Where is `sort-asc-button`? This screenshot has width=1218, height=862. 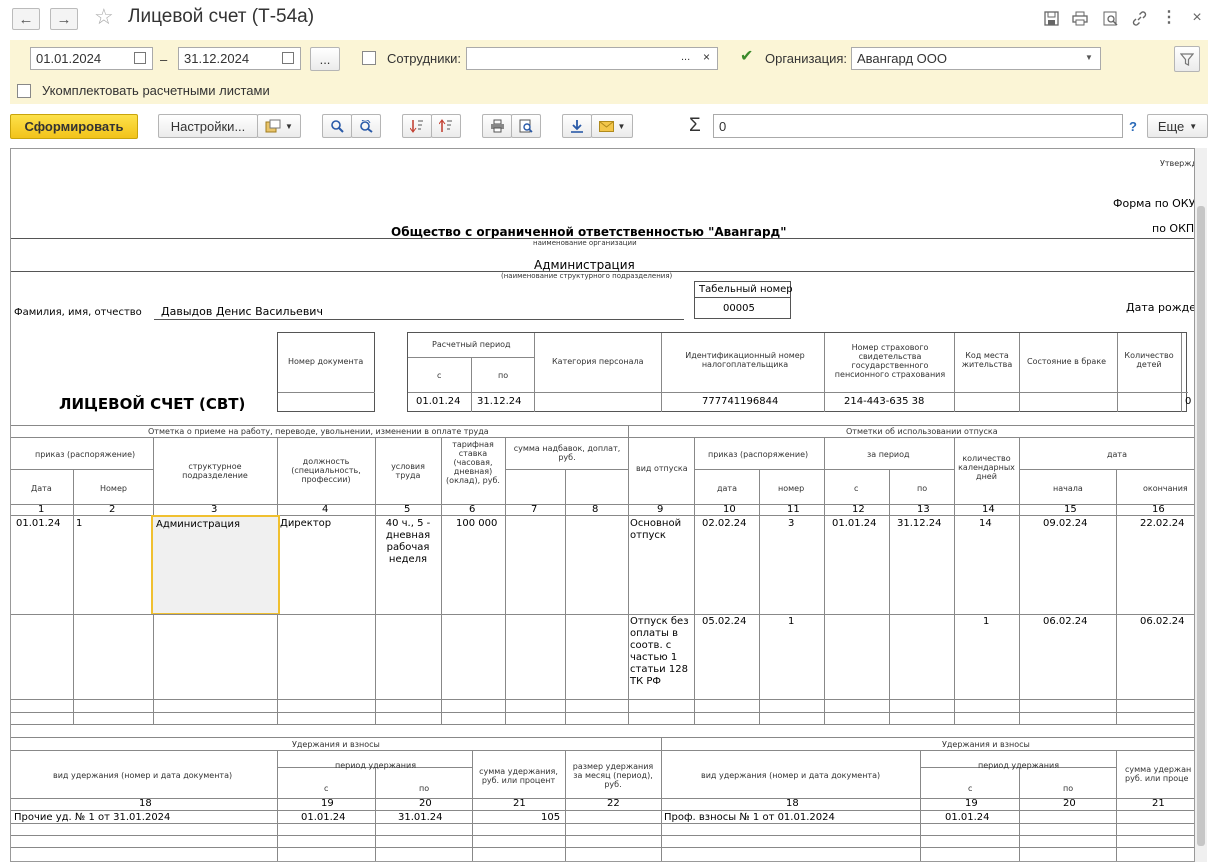
sort-asc-button is located at coordinates (446, 126).